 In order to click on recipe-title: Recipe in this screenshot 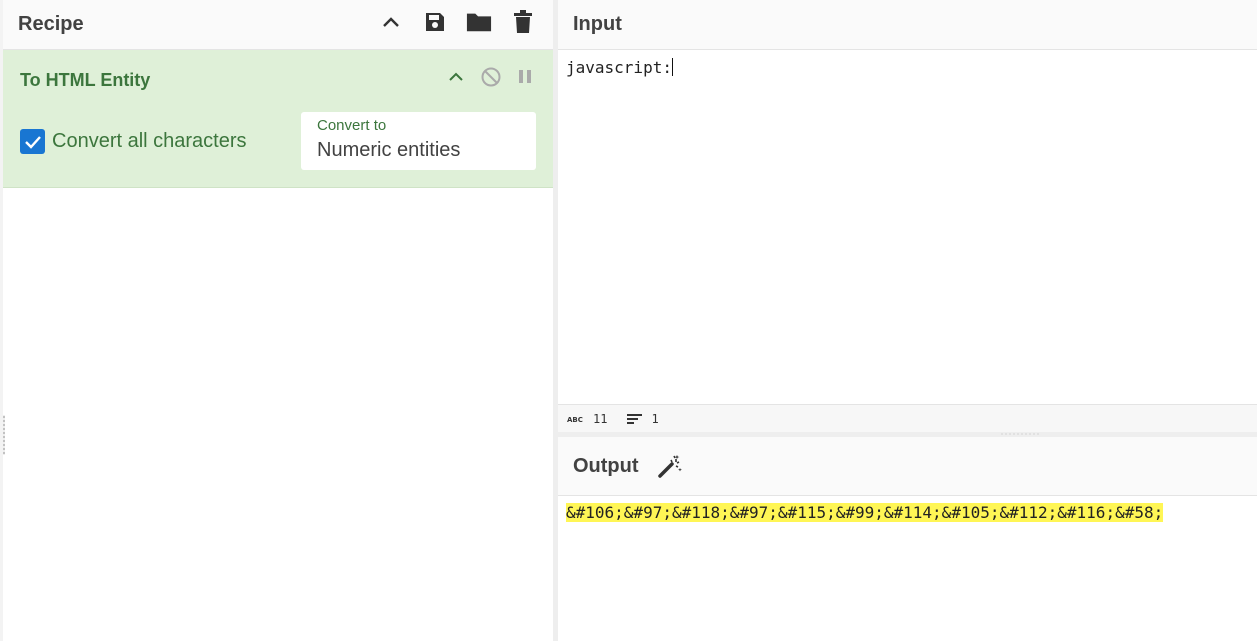, I will do `click(51, 24)`.